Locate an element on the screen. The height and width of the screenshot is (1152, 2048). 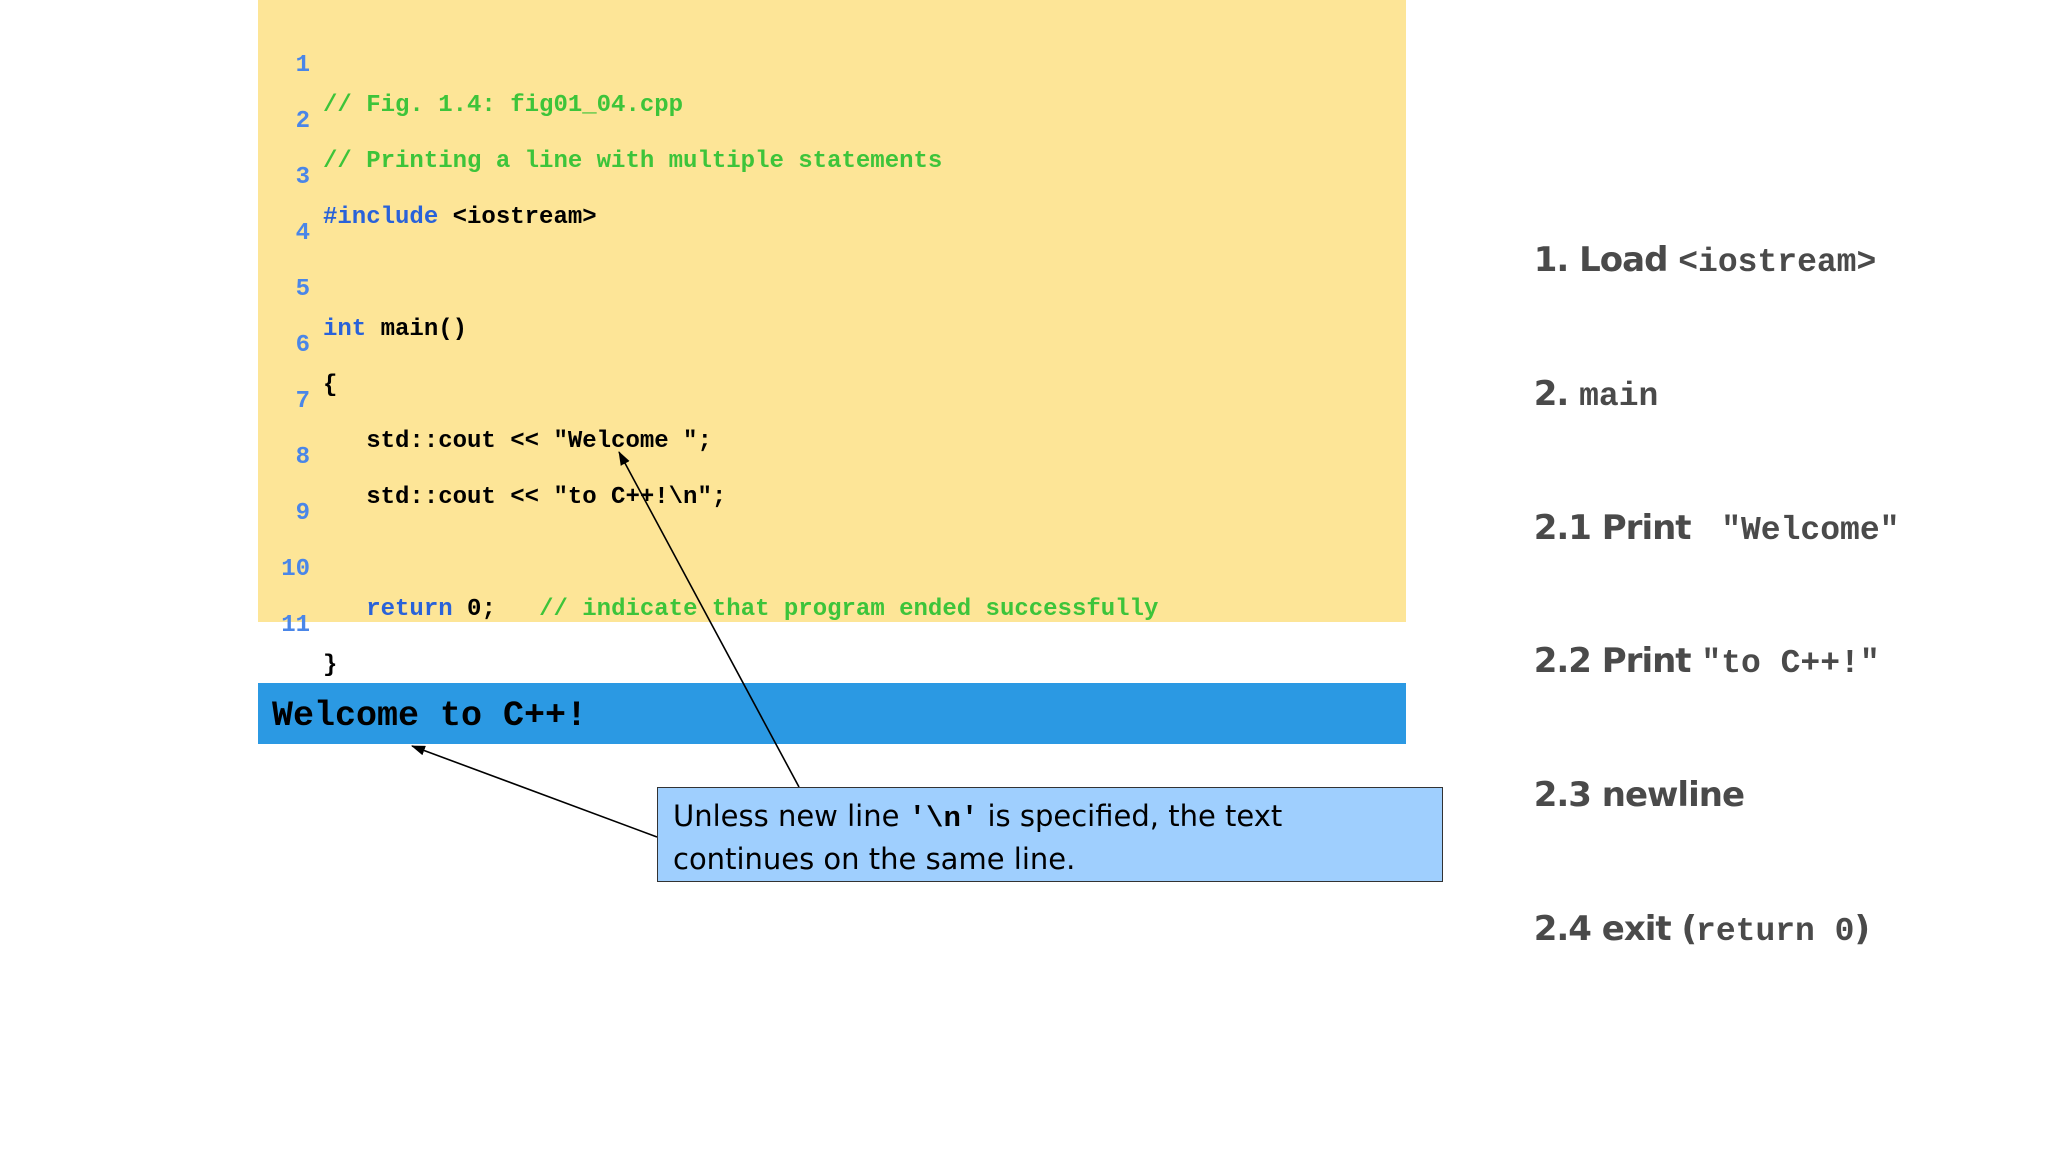
outline-code: "to C++!" is located at coordinates (1790, 663).